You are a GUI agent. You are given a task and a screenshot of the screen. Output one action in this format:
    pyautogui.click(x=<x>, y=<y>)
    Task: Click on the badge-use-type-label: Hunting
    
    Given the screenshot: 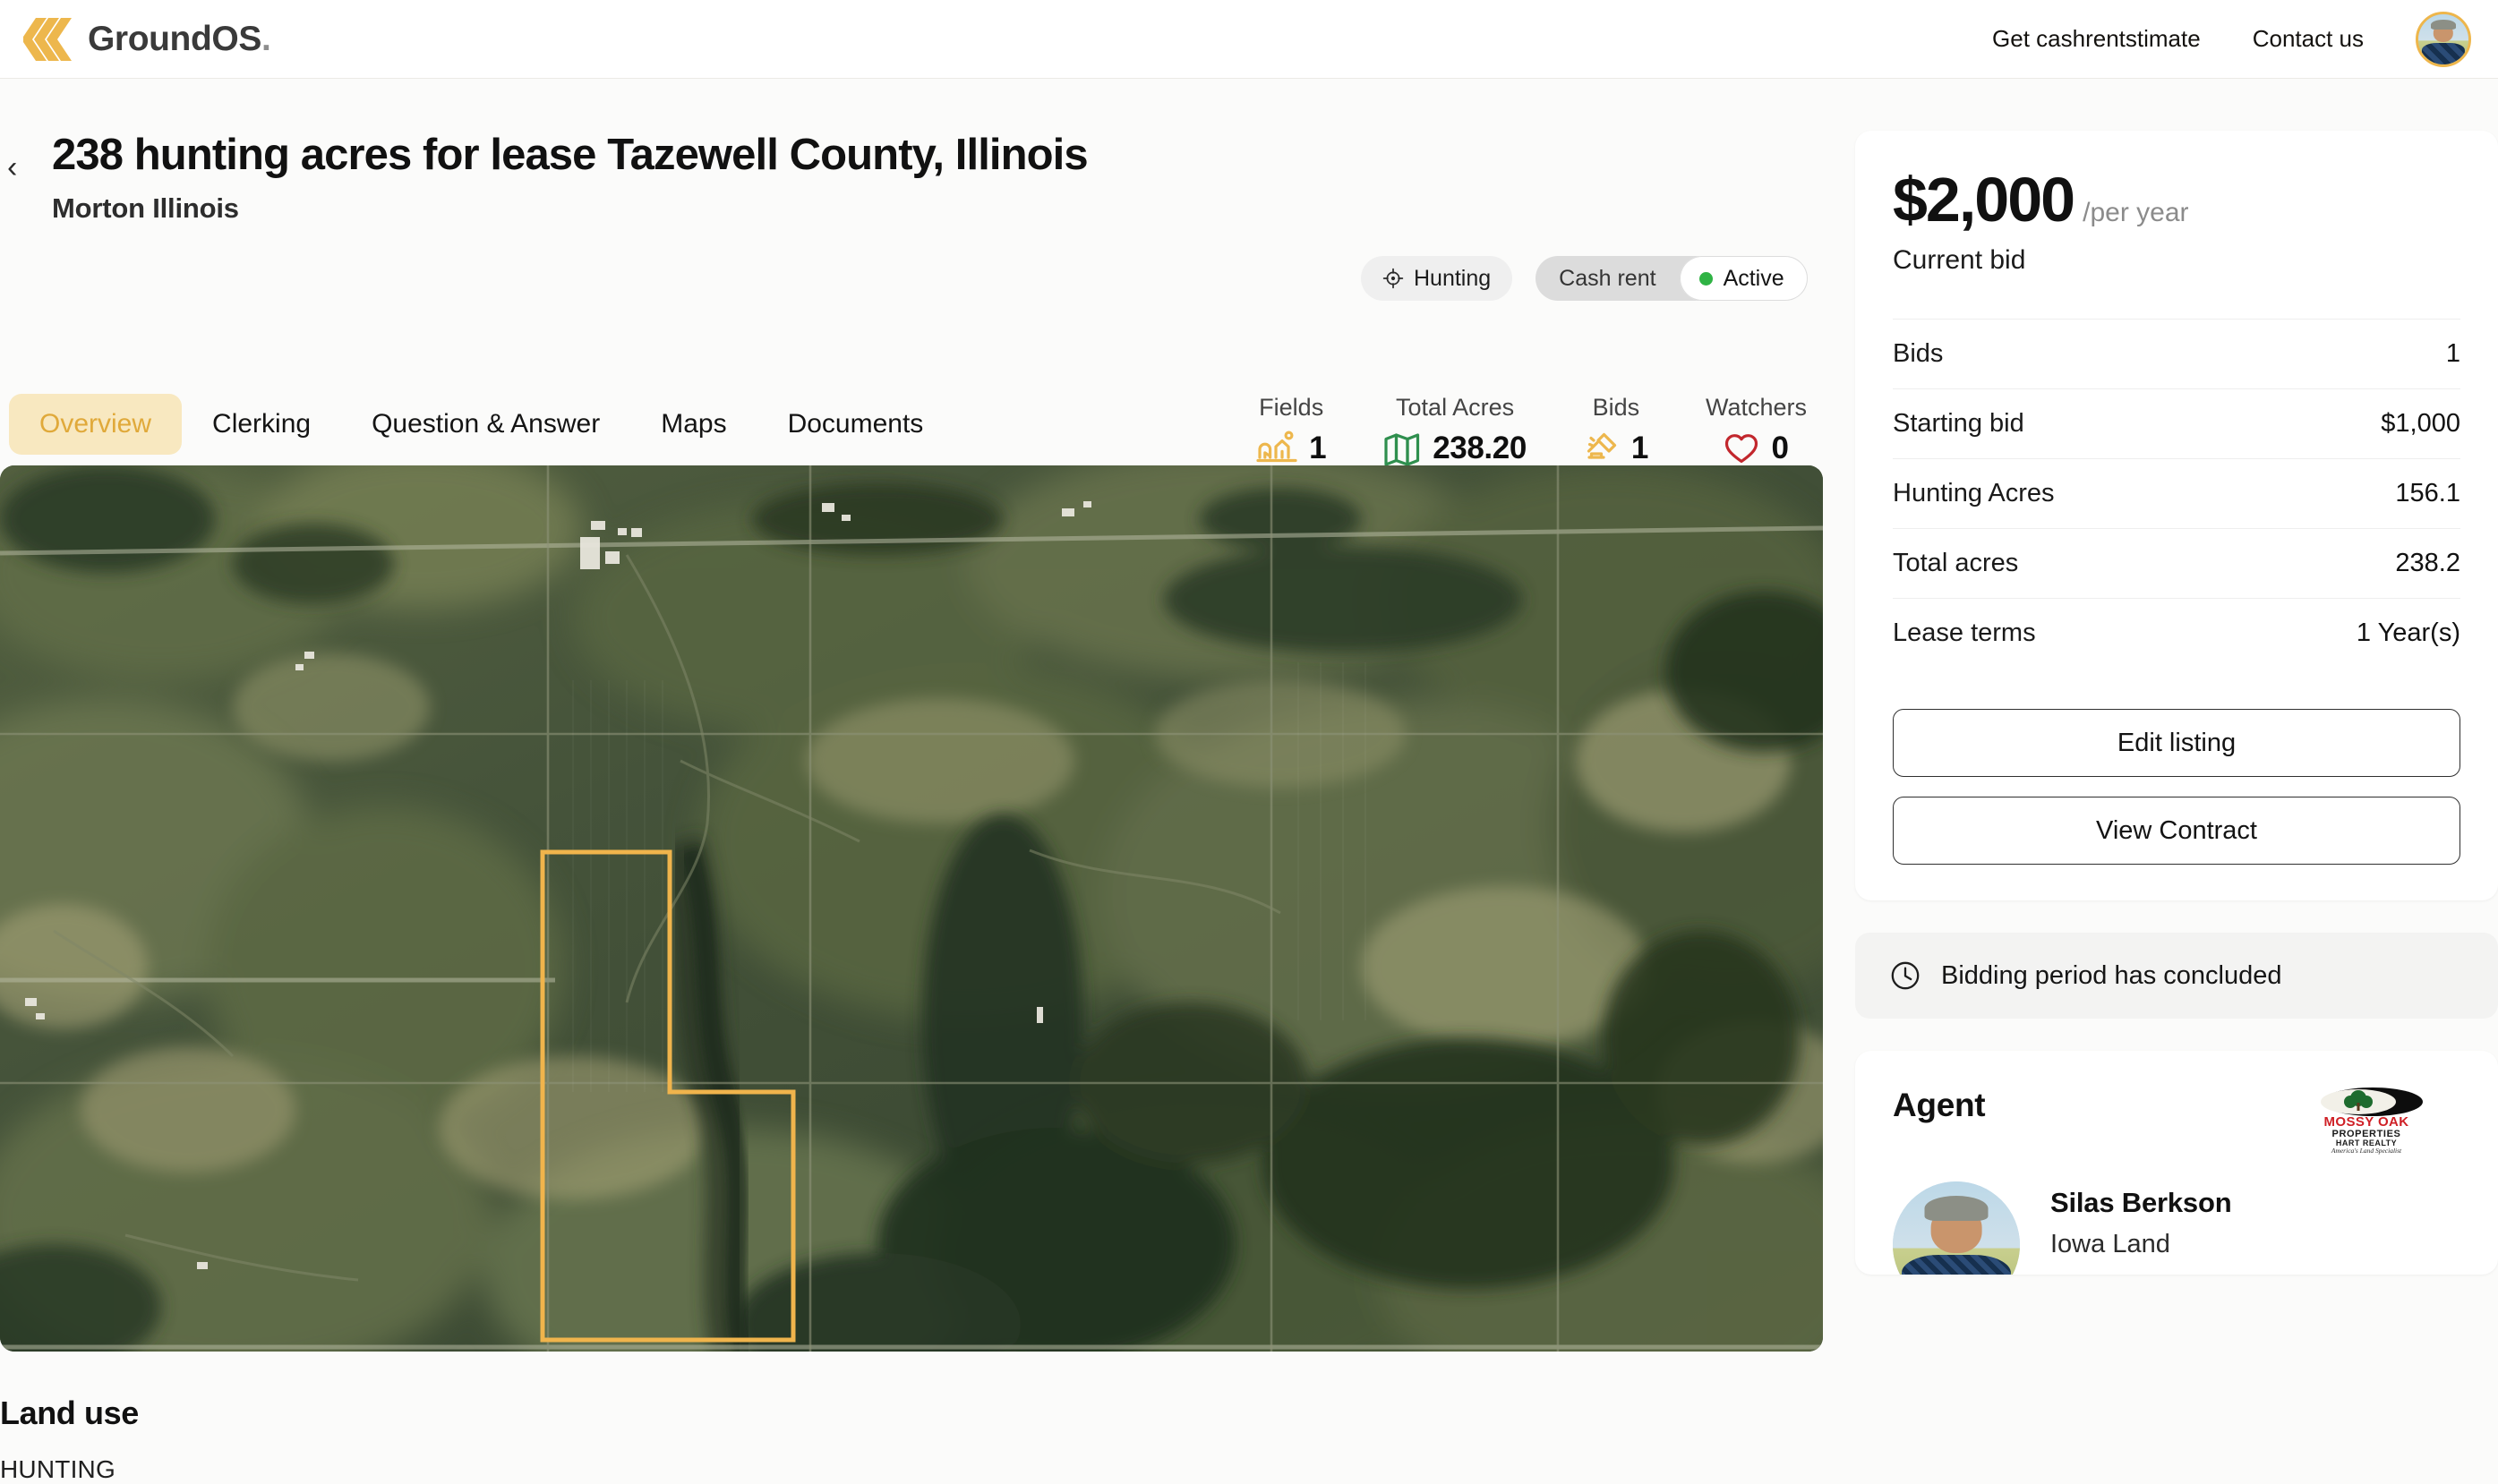 What is the action you would take?
    pyautogui.click(x=1453, y=278)
    